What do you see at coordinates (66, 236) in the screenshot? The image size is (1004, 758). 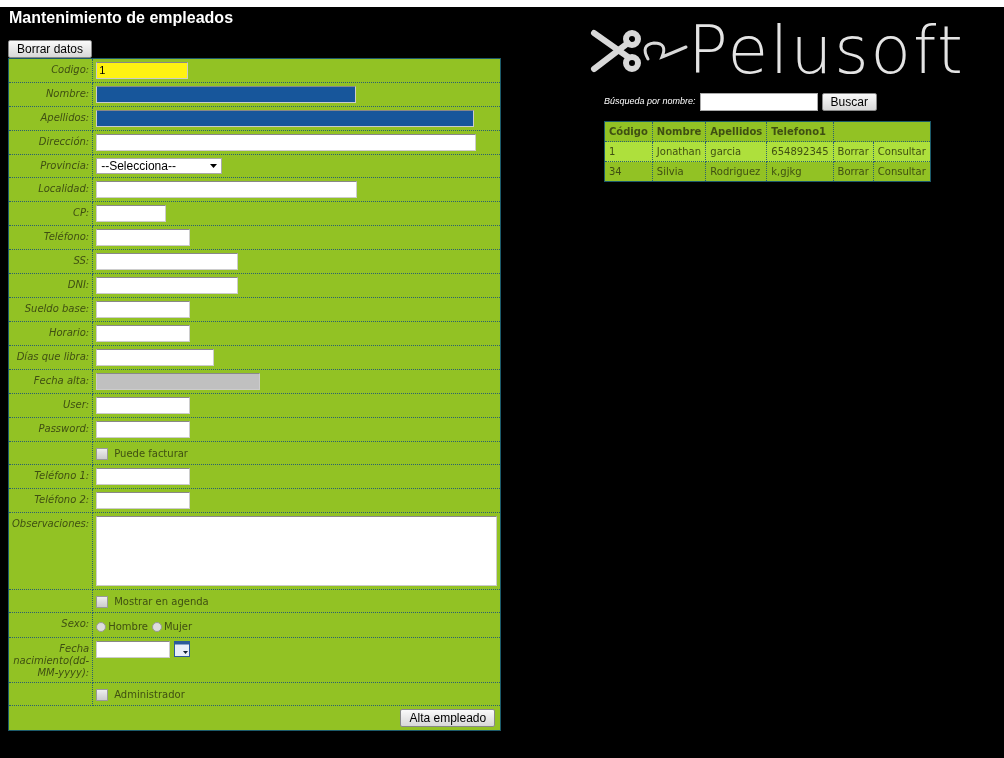 I see `field-label: Teléfono:` at bounding box center [66, 236].